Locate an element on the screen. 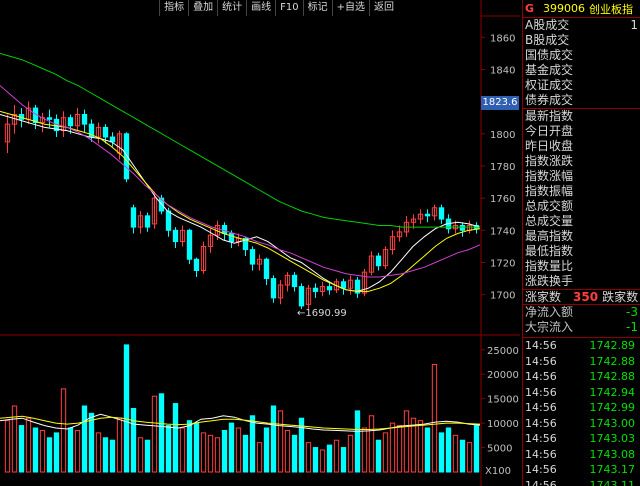  toolbar-button: 叠加 is located at coordinates (203, 8).